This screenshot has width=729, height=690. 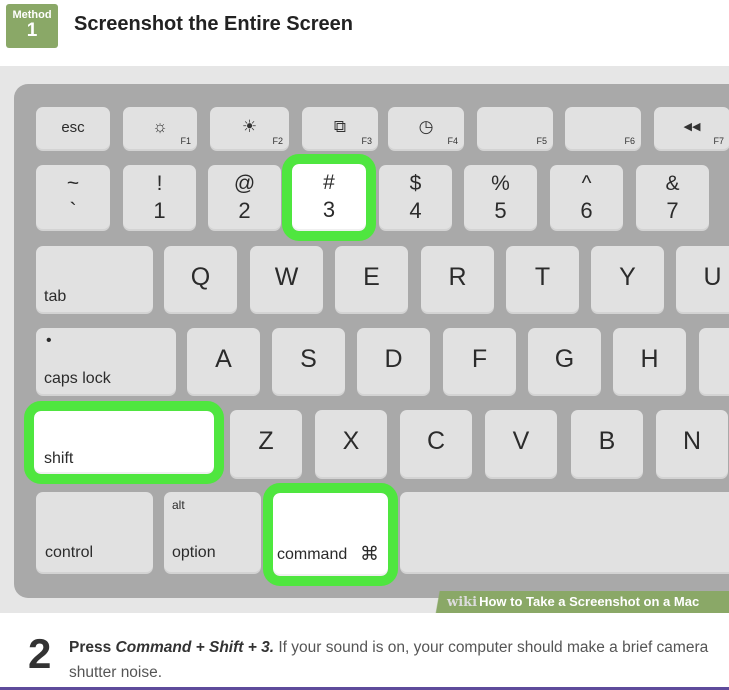 What do you see at coordinates (564, 362) in the screenshot?
I see `key-g: G` at bounding box center [564, 362].